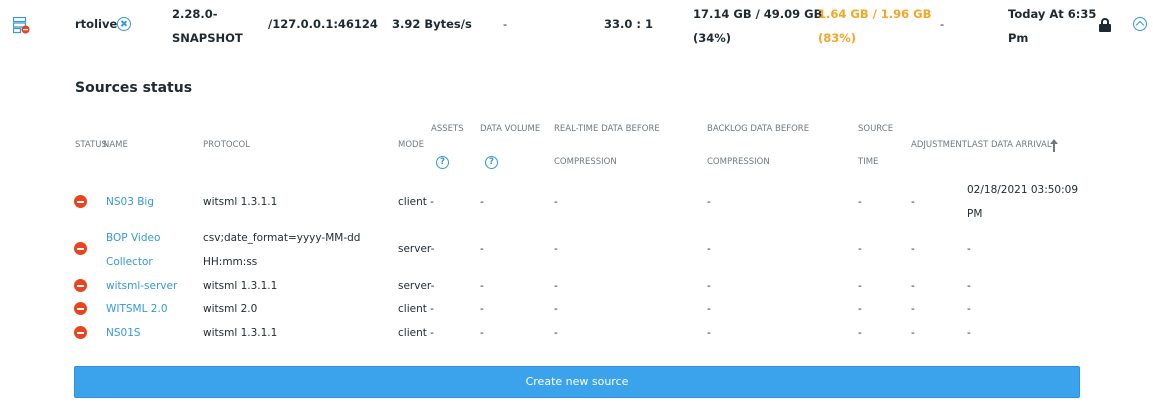  What do you see at coordinates (942, 24) in the screenshot?
I see `server-dash-2: -` at bounding box center [942, 24].